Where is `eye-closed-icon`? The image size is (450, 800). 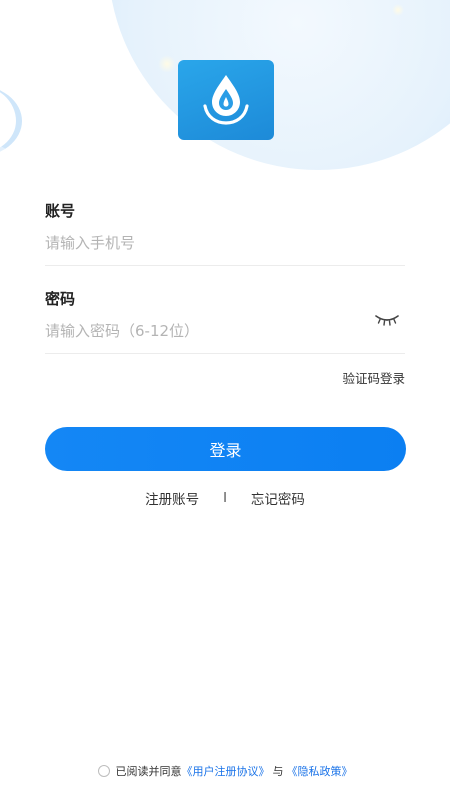 eye-closed-icon is located at coordinates (387, 320).